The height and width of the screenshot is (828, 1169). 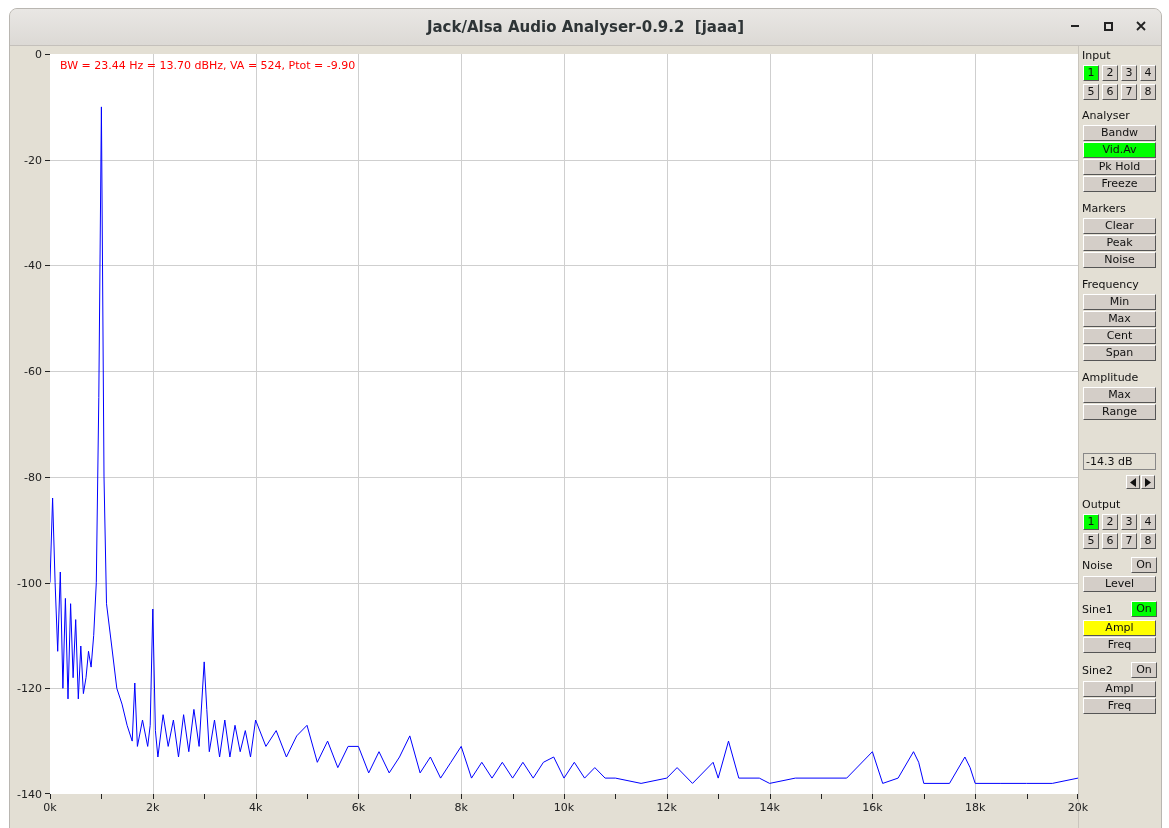 What do you see at coordinates (1078, 807) in the screenshot?
I see `x-axis-label: 20k` at bounding box center [1078, 807].